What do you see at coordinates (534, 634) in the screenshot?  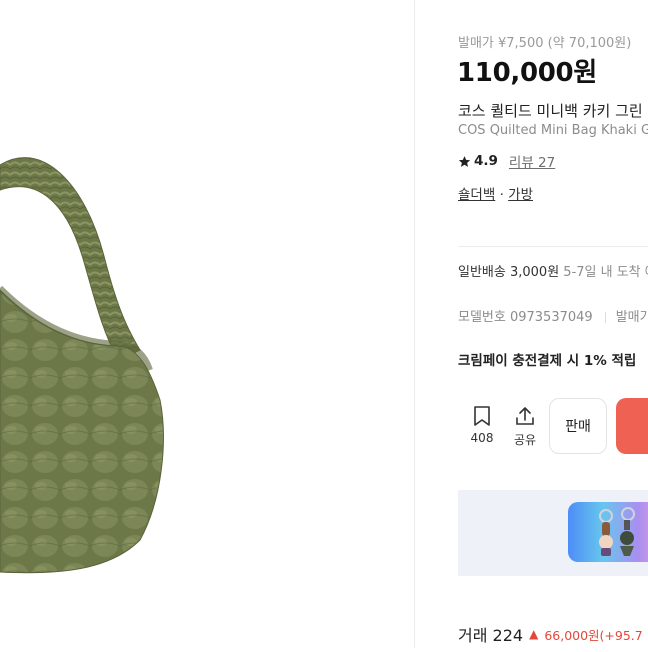 I see `price-up-icon: ▲` at bounding box center [534, 634].